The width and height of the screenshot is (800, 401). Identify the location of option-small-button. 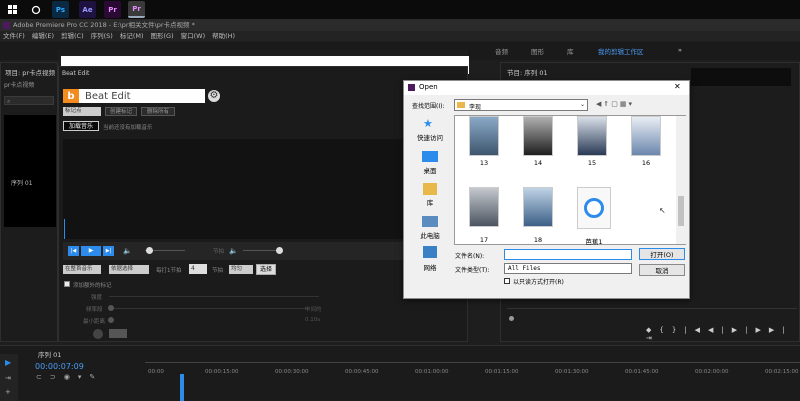
(118, 333).